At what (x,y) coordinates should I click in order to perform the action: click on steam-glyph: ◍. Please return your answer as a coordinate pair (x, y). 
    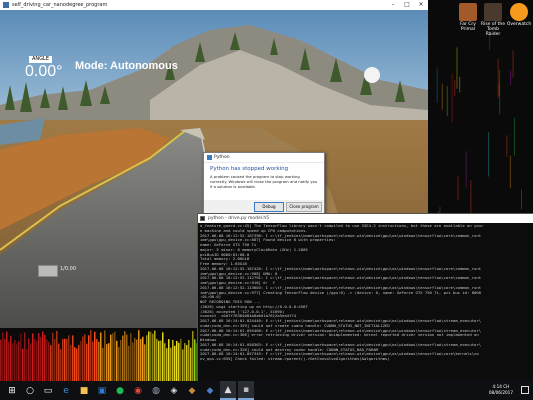
    Looking at the image, I should click on (156, 390).